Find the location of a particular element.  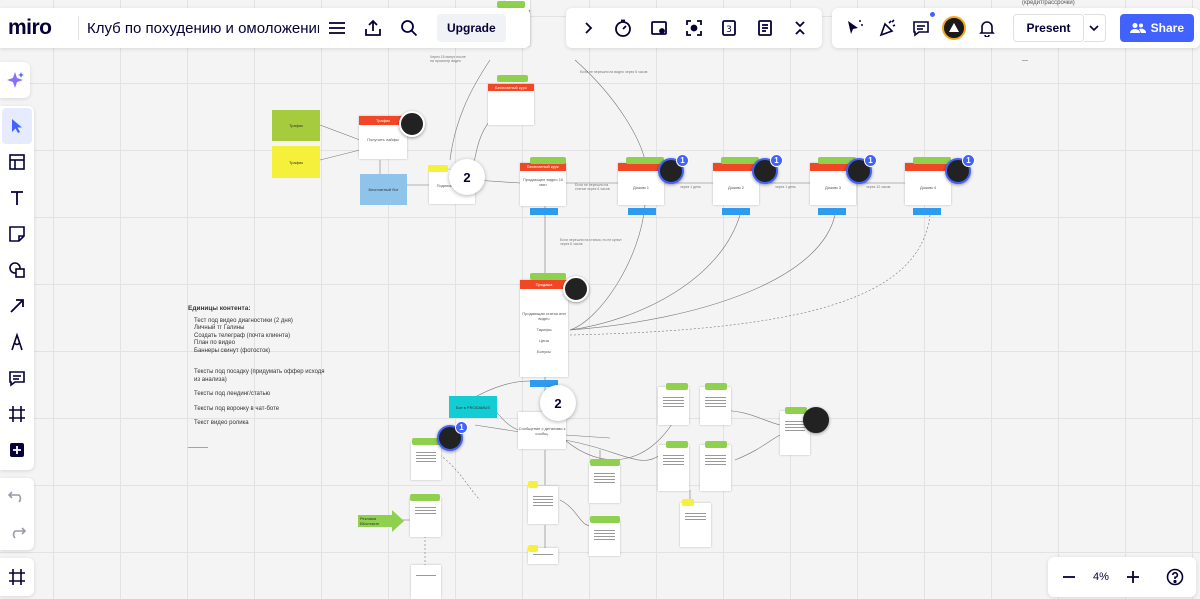

top-bar-tools: 3 is located at coordinates (694, 28).